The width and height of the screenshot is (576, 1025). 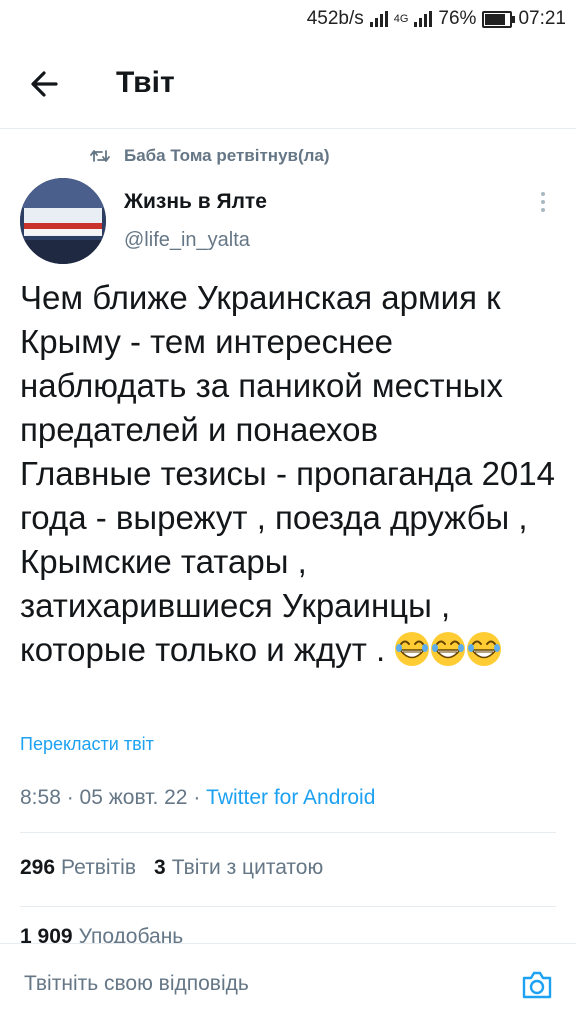 I want to click on retweets-count: 296, so click(x=38, y=867).